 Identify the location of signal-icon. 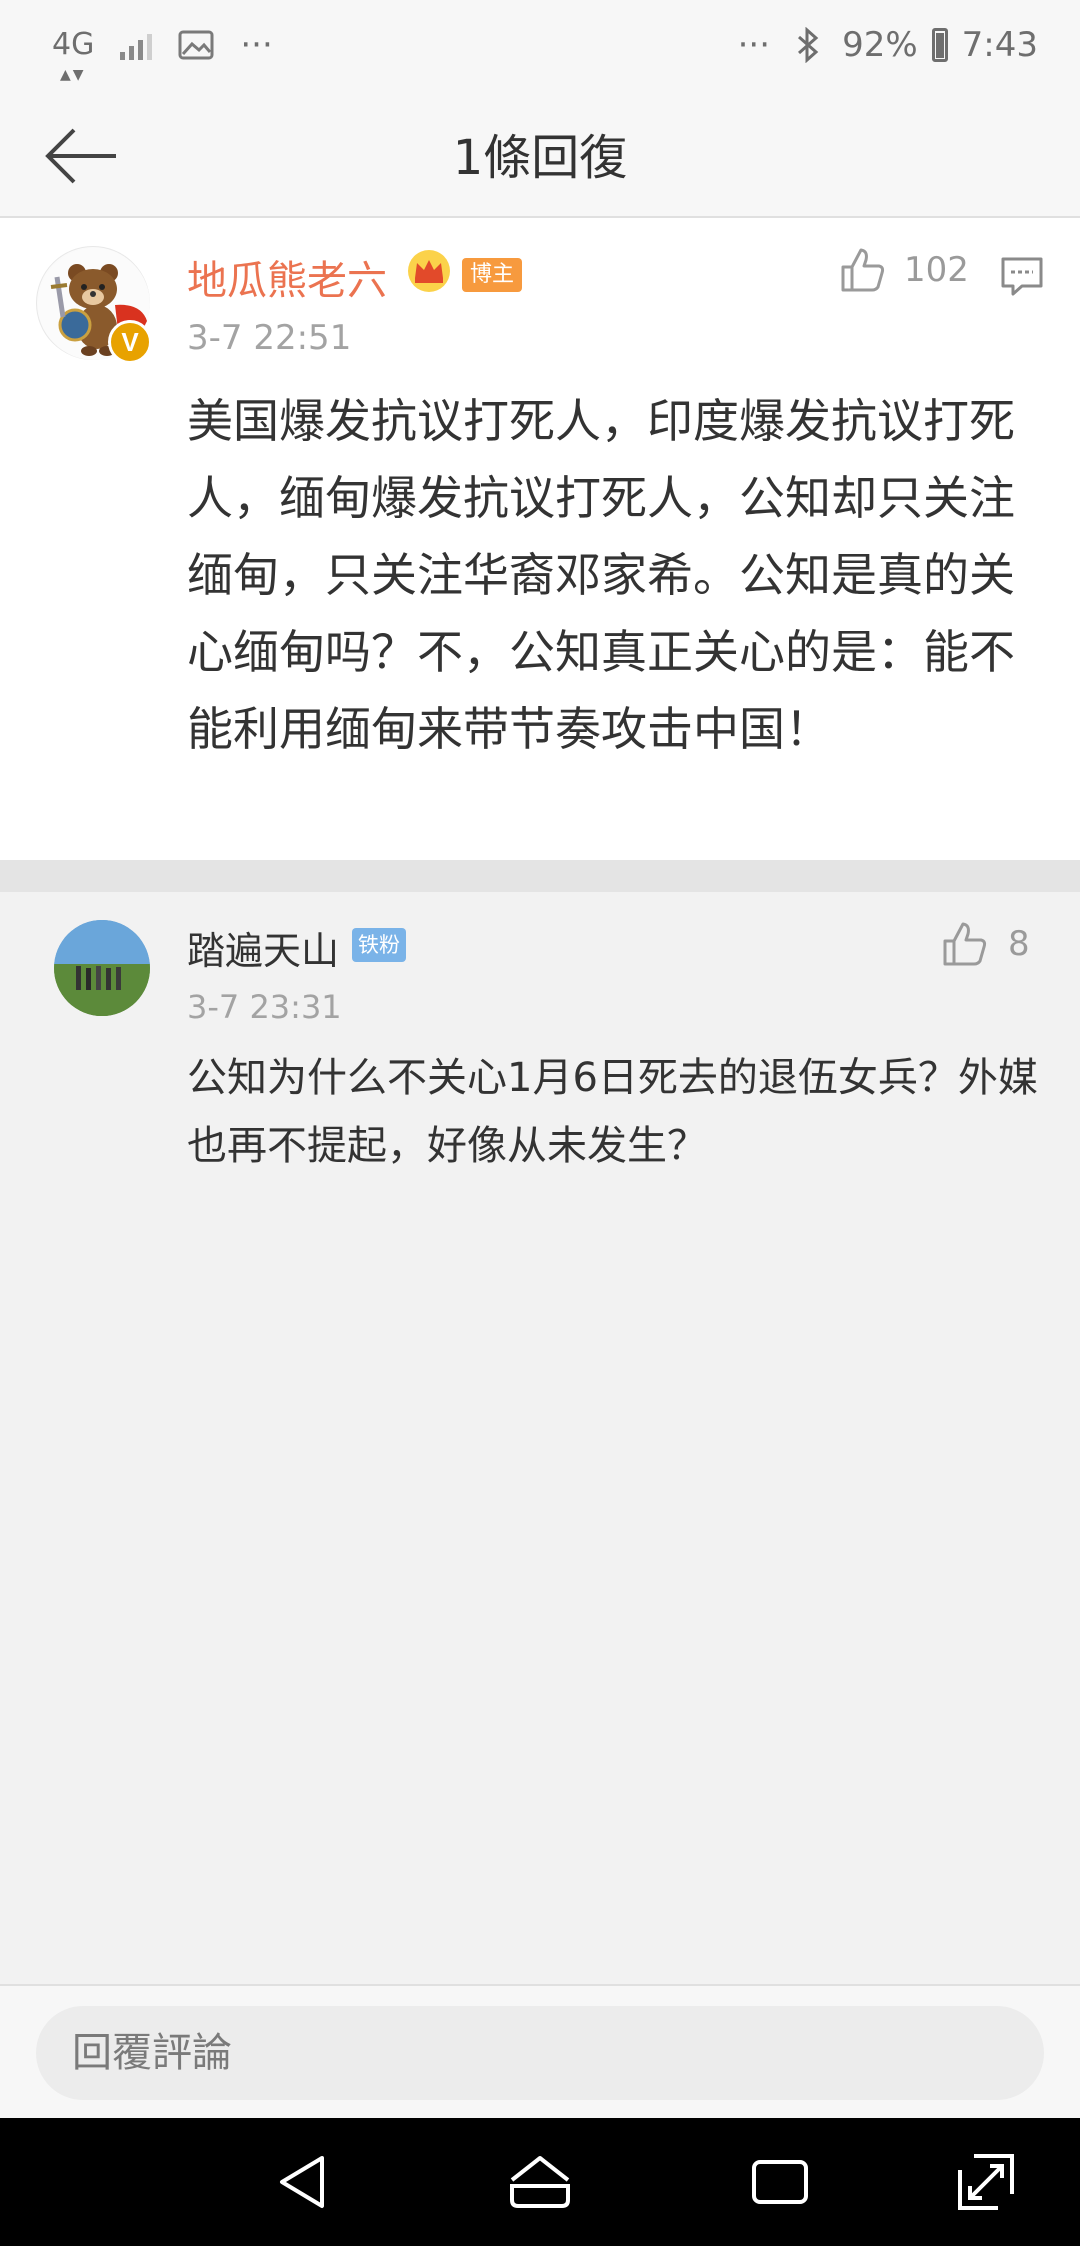
(136, 45).